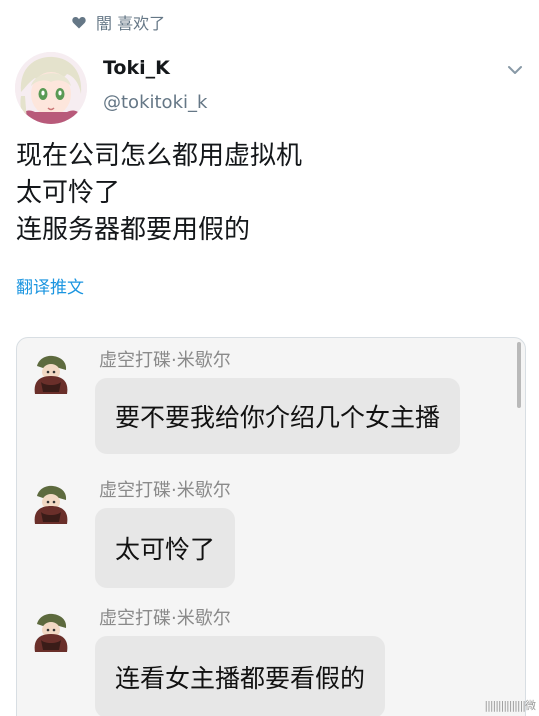  Describe the element at coordinates (515, 70) in the screenshot. I see `chevron-down-icon` at that location.